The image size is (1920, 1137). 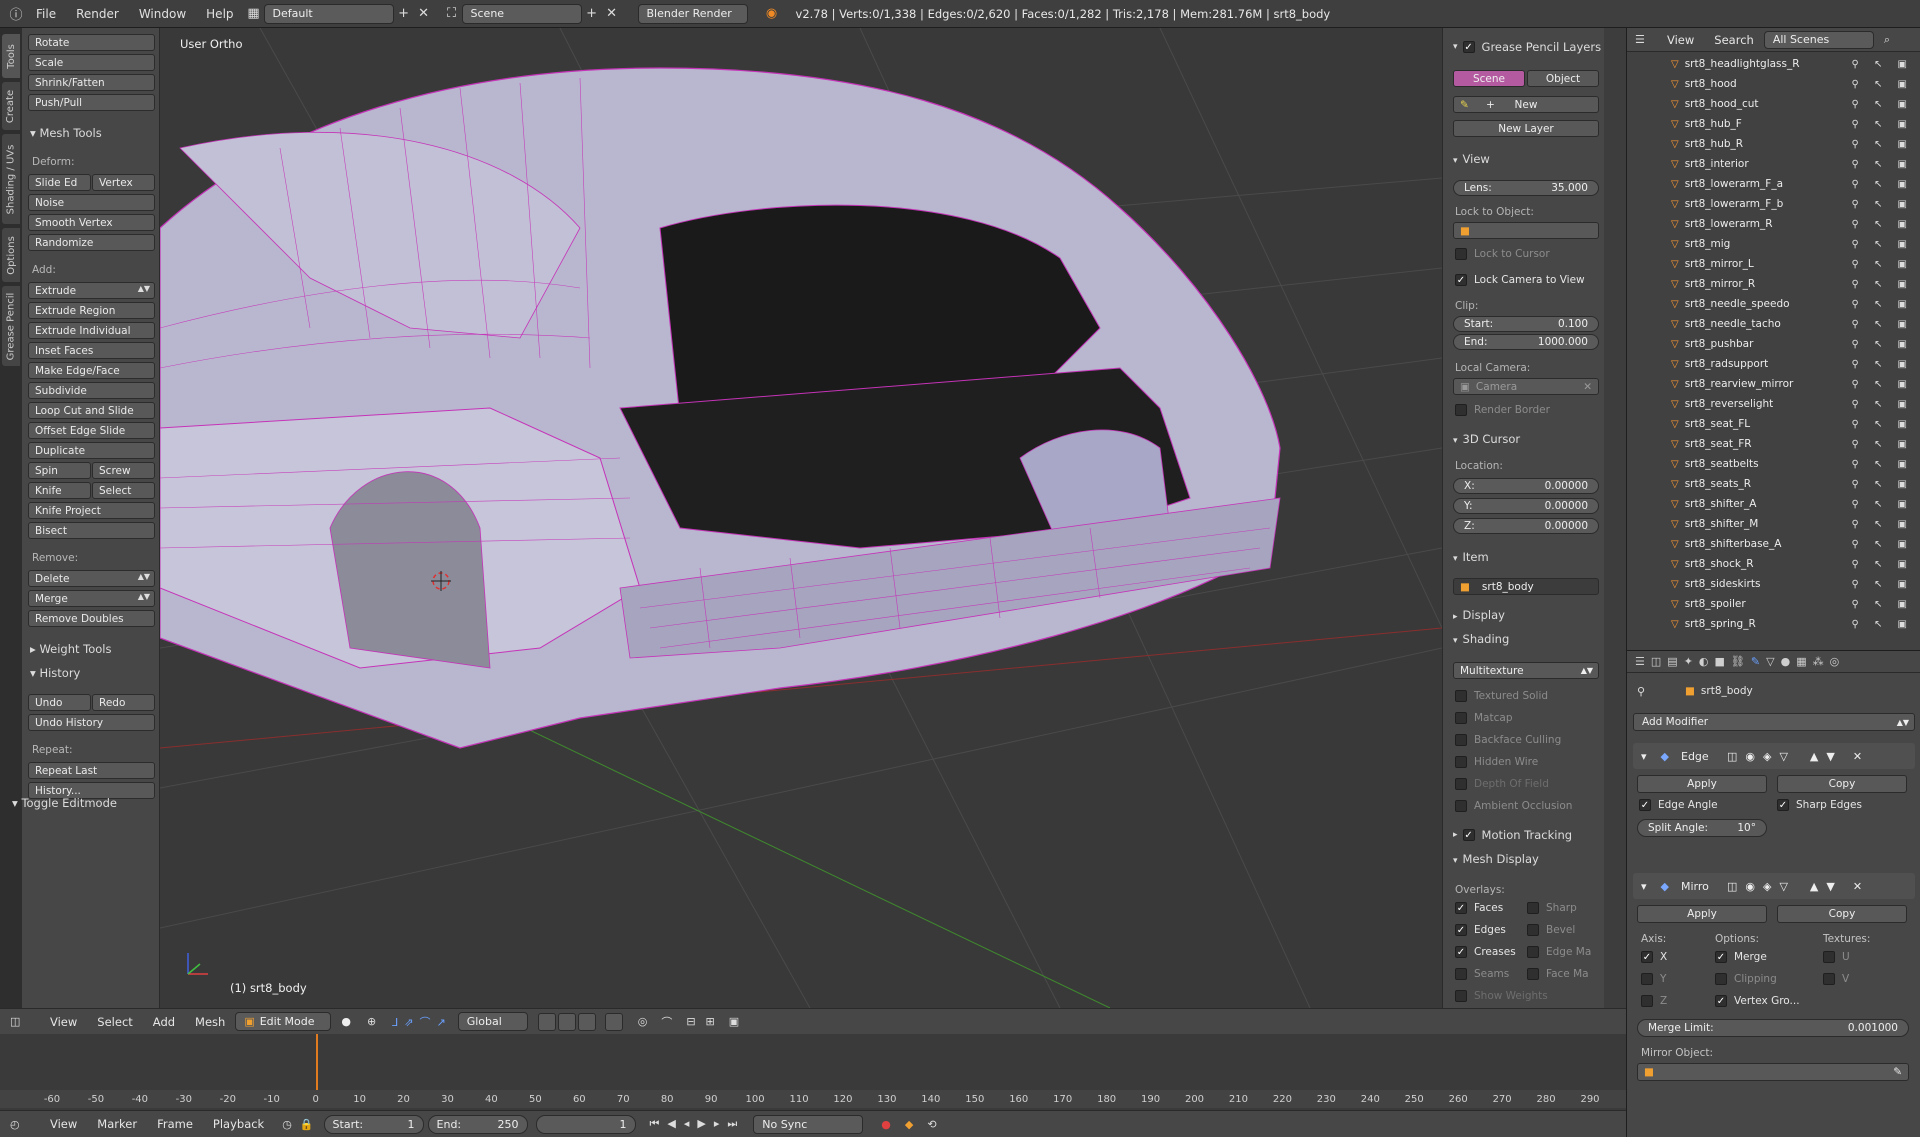 I want to click on axis-y-checkbox: Y, so click(x=1653, y=979).